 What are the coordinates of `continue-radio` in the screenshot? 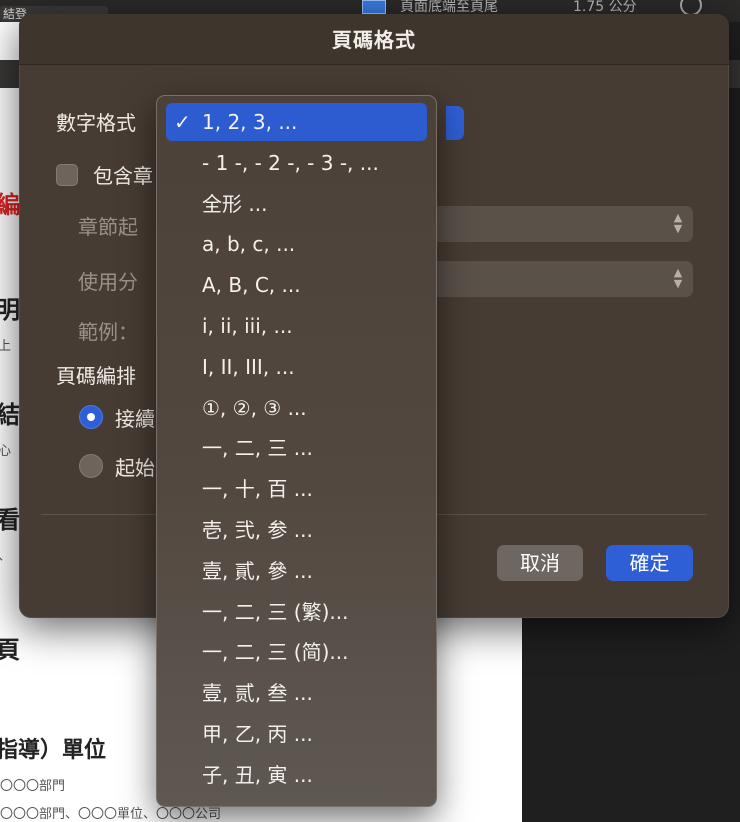 It's located at (91, 417).